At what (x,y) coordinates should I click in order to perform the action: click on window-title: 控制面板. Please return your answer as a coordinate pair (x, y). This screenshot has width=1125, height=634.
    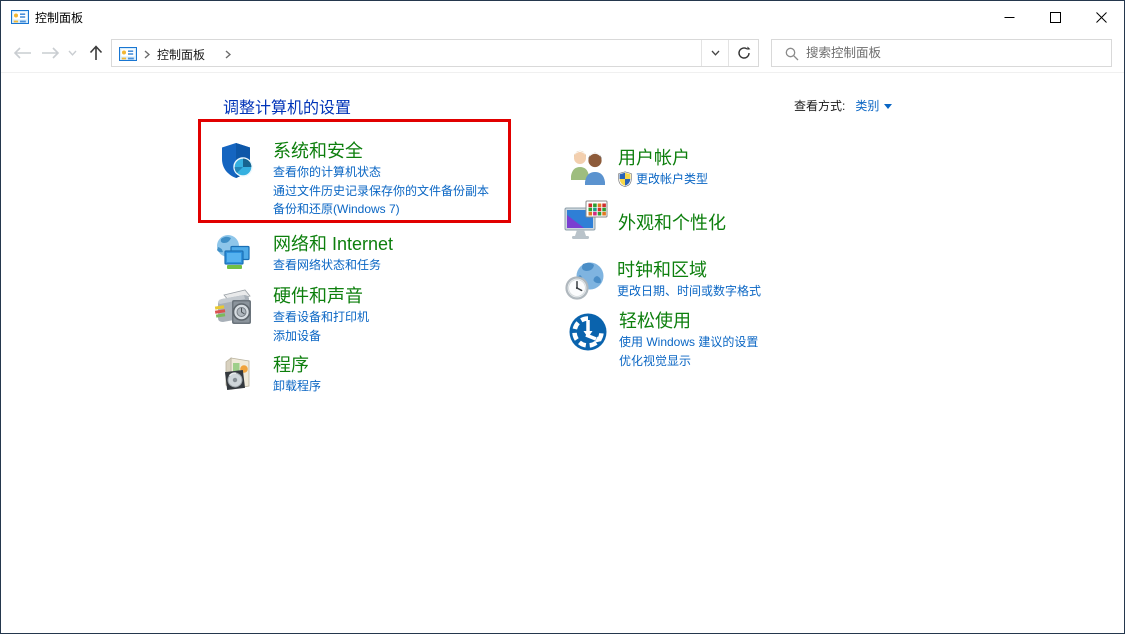
    Looking at the image, I should click on (59, 18).